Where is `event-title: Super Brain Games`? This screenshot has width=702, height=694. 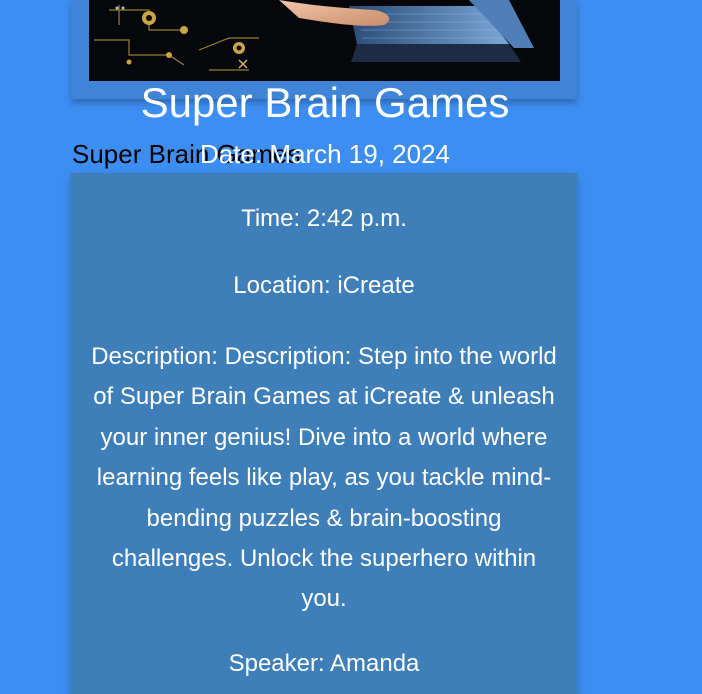
event-title: Super Brain Games is located at coordinates (325, 102).